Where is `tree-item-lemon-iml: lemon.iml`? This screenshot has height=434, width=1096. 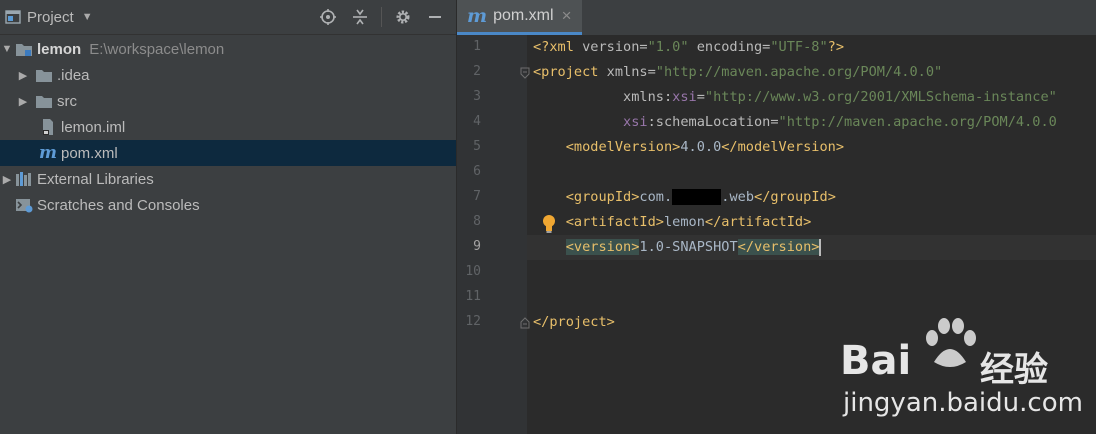 tree-item-lemon-iml: lemon.iml is located at coordinates (228, 127).